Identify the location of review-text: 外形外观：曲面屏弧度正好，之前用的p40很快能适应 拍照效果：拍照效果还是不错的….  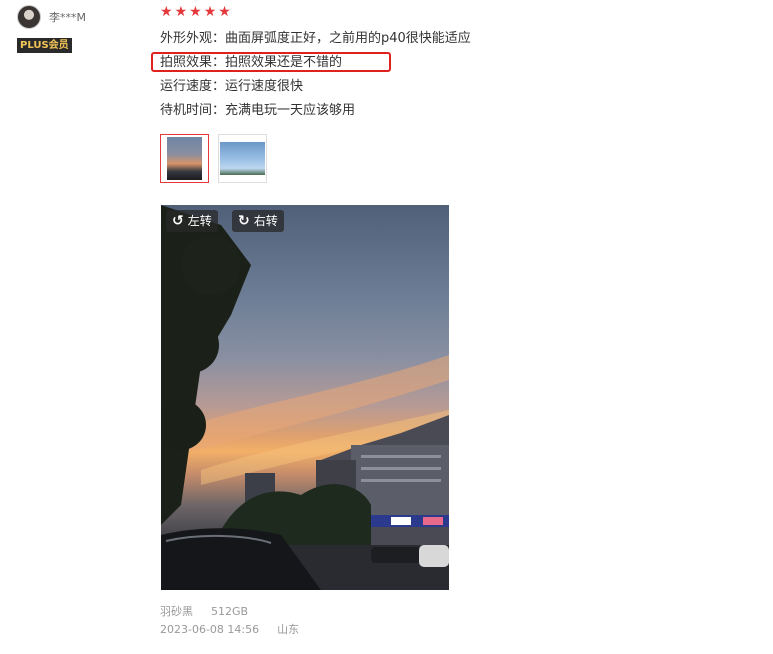
(315, 77).